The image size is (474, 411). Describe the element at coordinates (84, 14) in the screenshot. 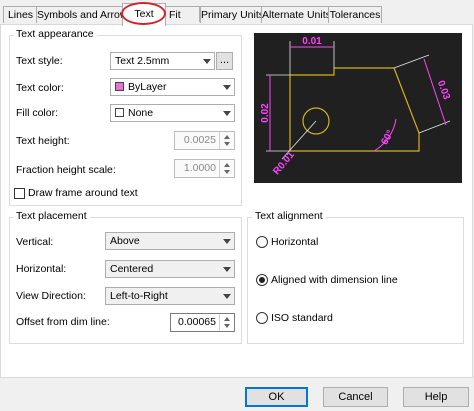

I see `tab-symbols-and-arrows: Symbols and Arrows` at that location.